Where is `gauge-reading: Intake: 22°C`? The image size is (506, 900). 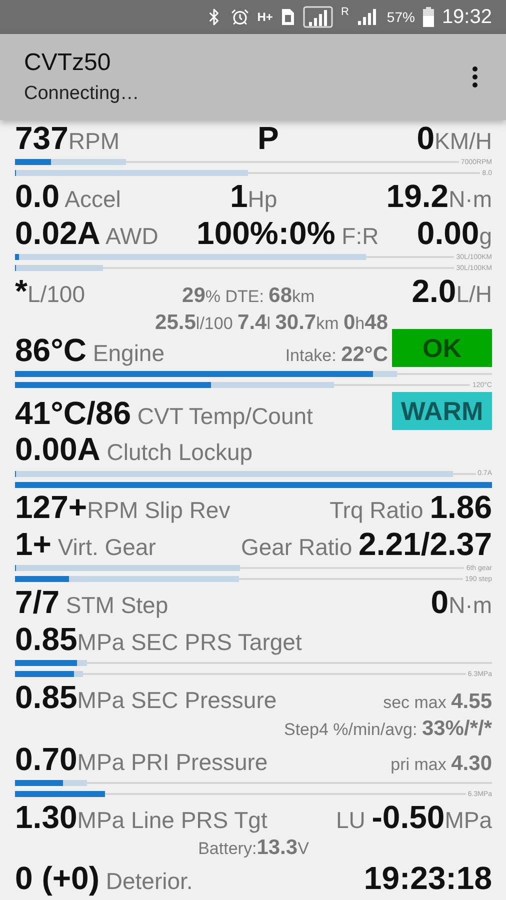
gauge-reading: Intake: 22°C is located at coordinates (336, 355).